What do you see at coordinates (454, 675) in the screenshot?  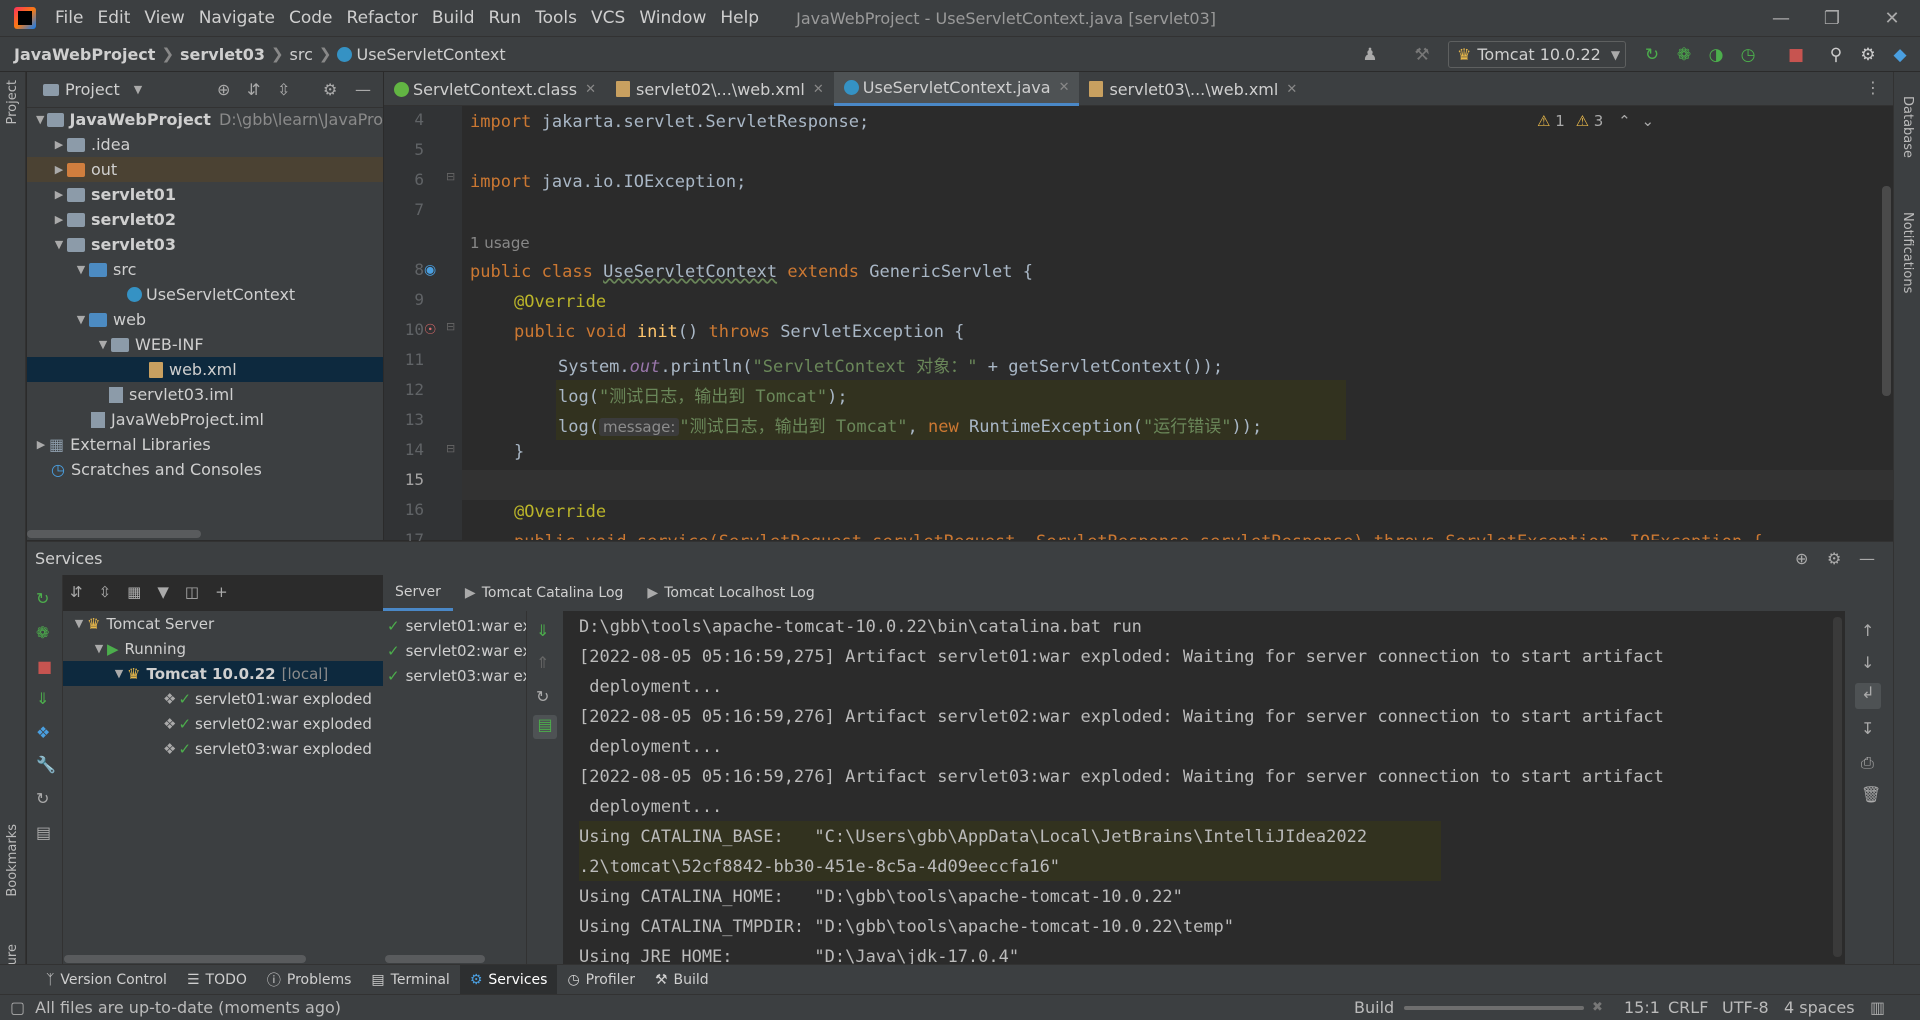 I see `deployment-item: ✓ servlet03:war ex` at bounding box center [454, 675].